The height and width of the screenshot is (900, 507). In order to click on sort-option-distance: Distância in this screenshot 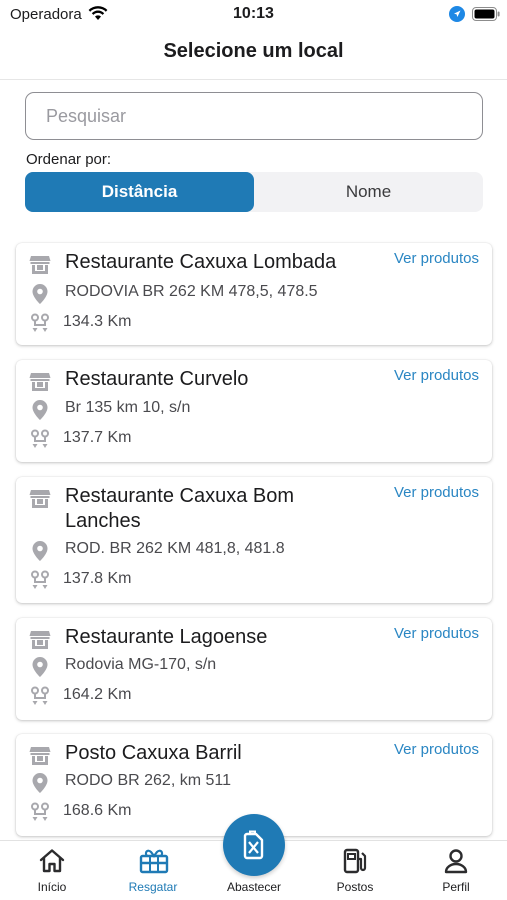, I will do `click(139, 192)`.